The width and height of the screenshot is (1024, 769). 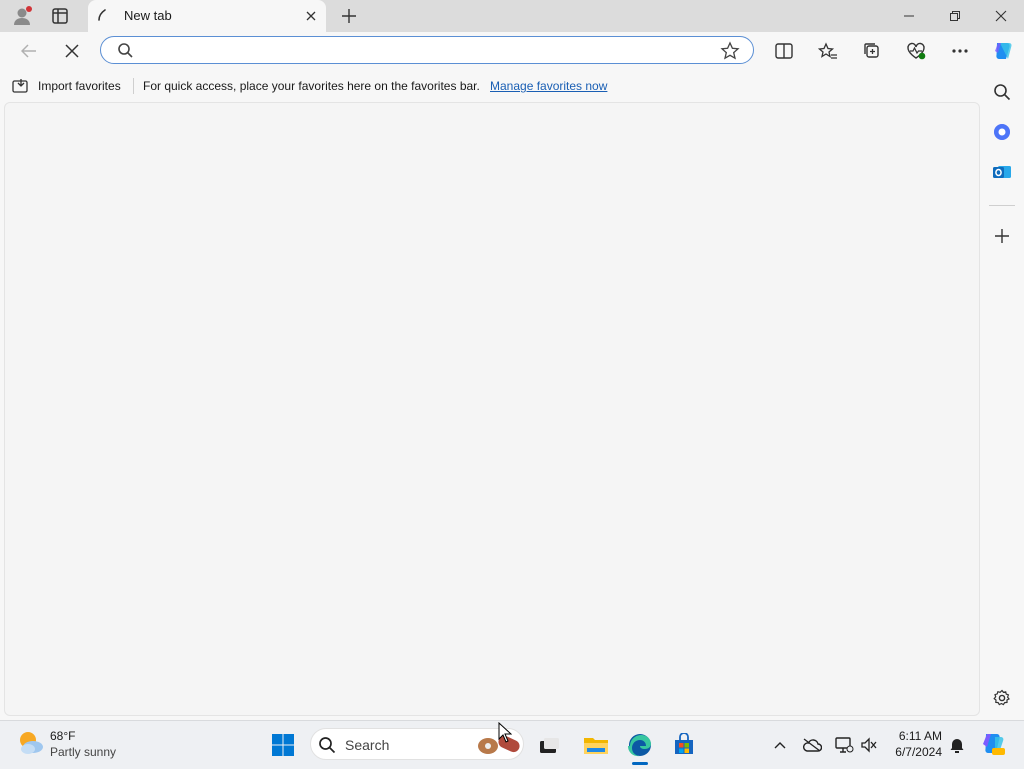 I want to click on tab-title: New tab, so click(x=148, y=15).